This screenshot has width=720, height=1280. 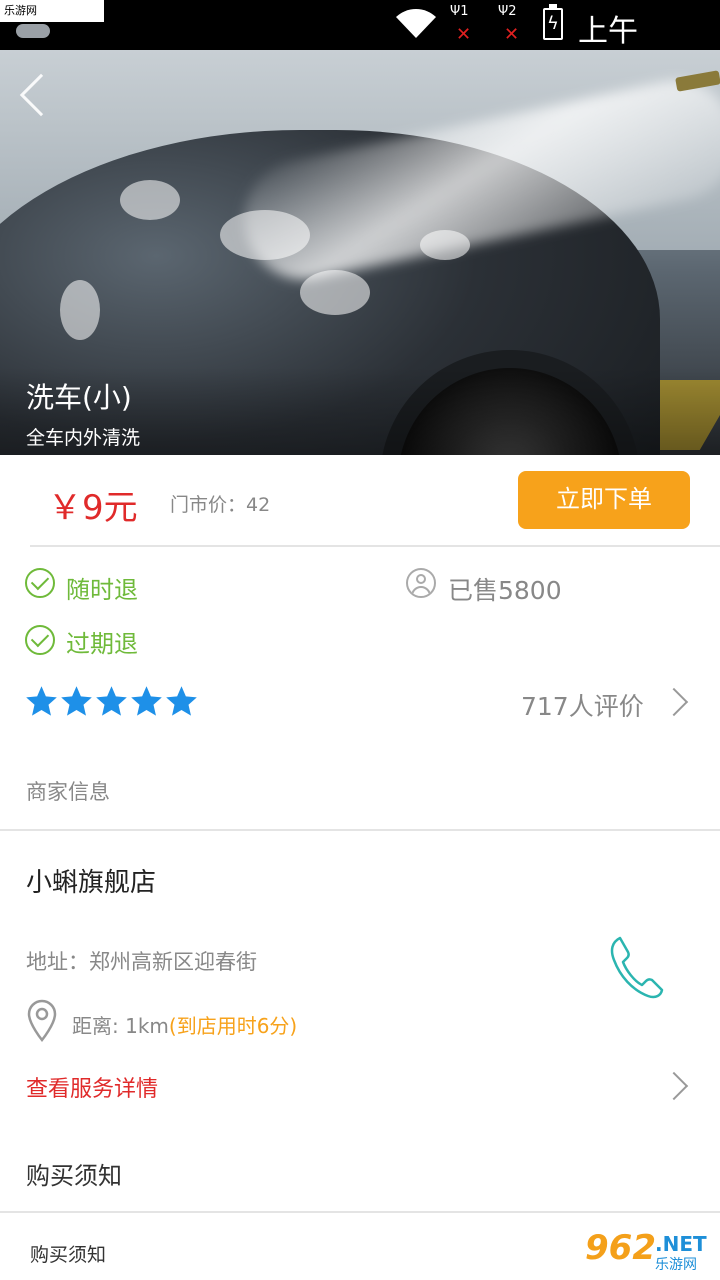 I want to click on battery-charging-icon: ϟ, so click(x=553, y=22).